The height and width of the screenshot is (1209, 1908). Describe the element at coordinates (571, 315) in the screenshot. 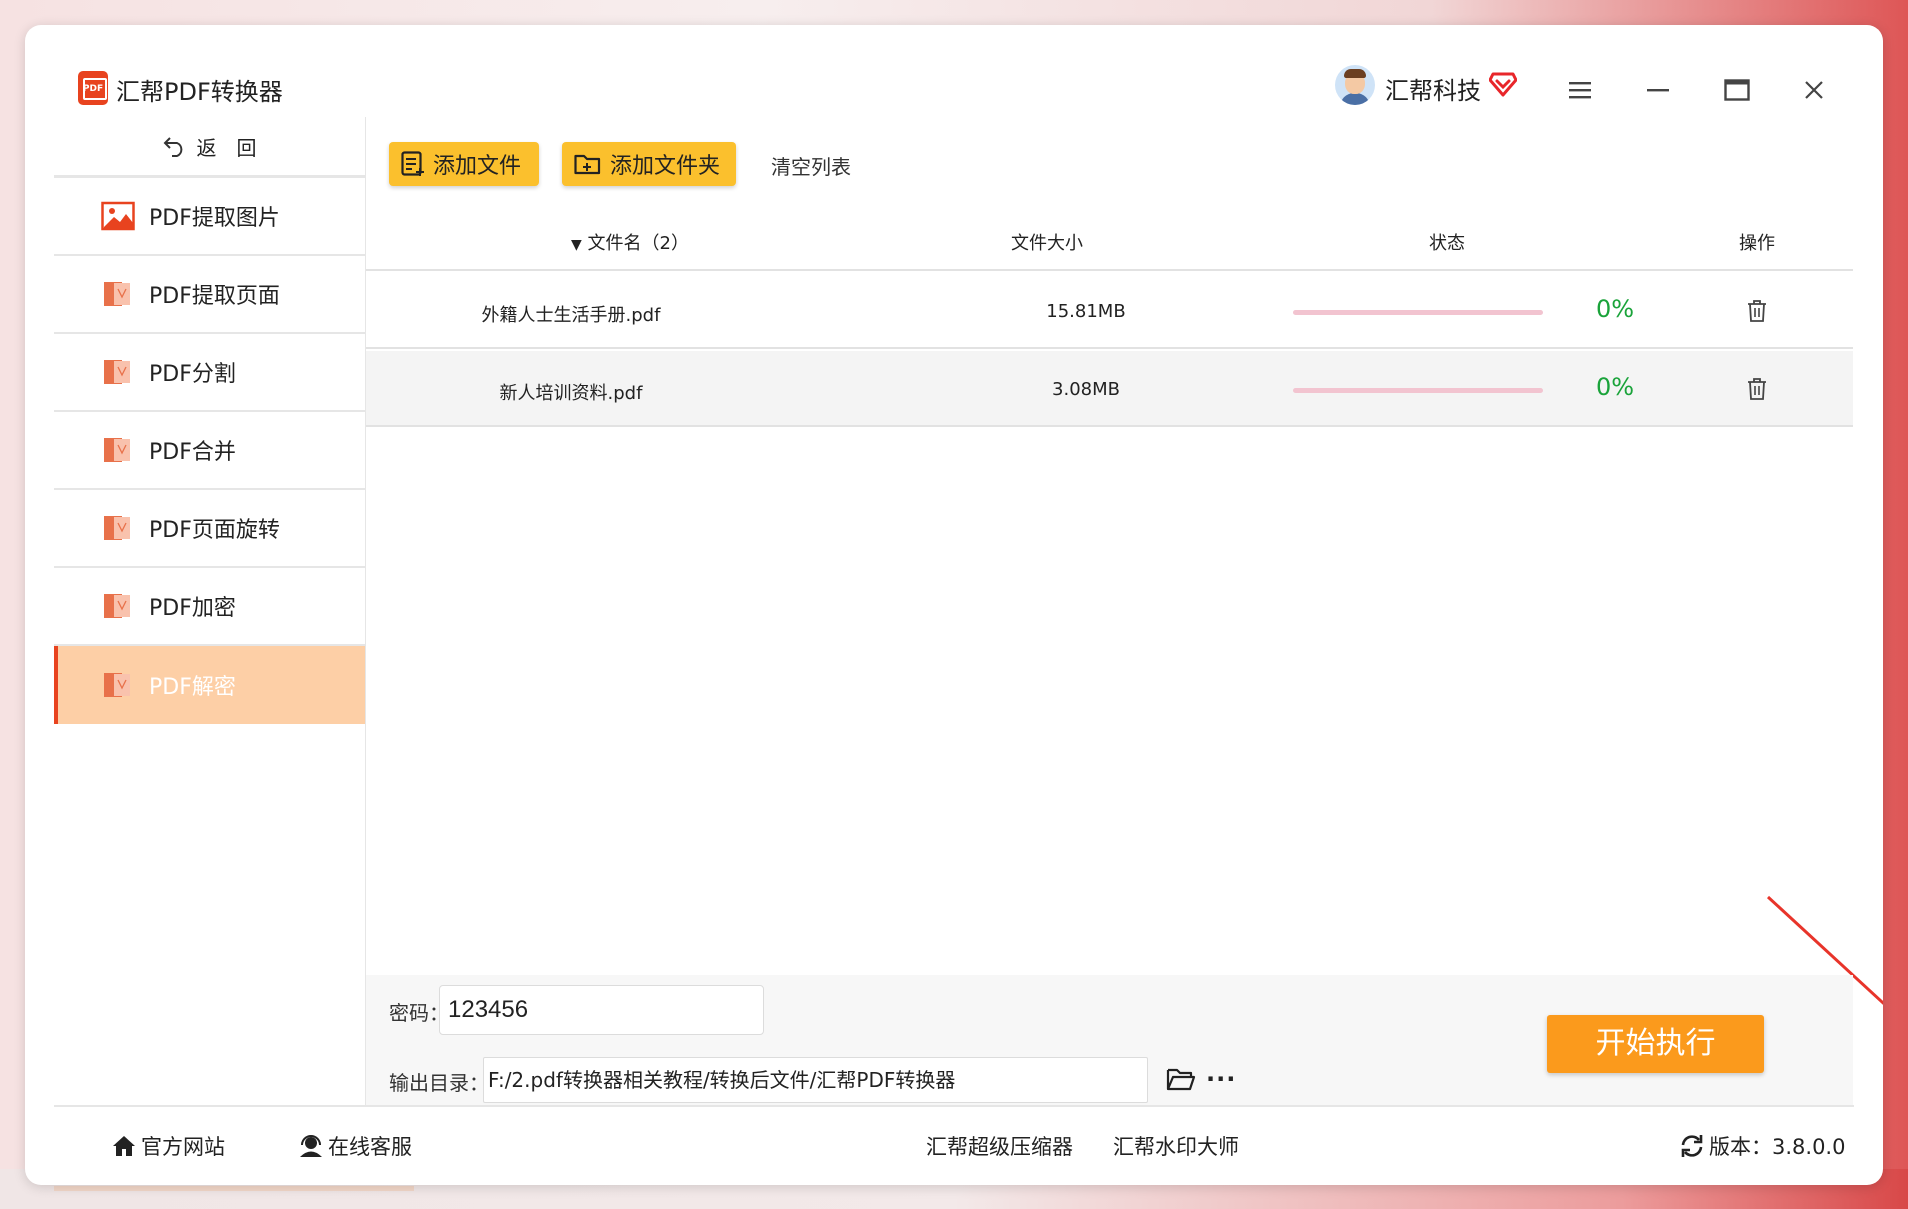

I see `file-name: 外籍人士生活手册.pdf` at that location.